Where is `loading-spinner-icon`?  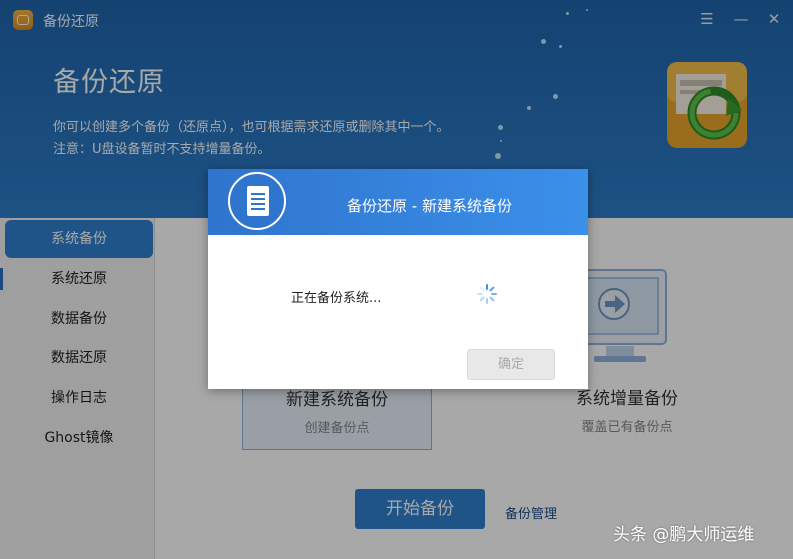 loading-spinner-icon is located at coordinates (487, 294).